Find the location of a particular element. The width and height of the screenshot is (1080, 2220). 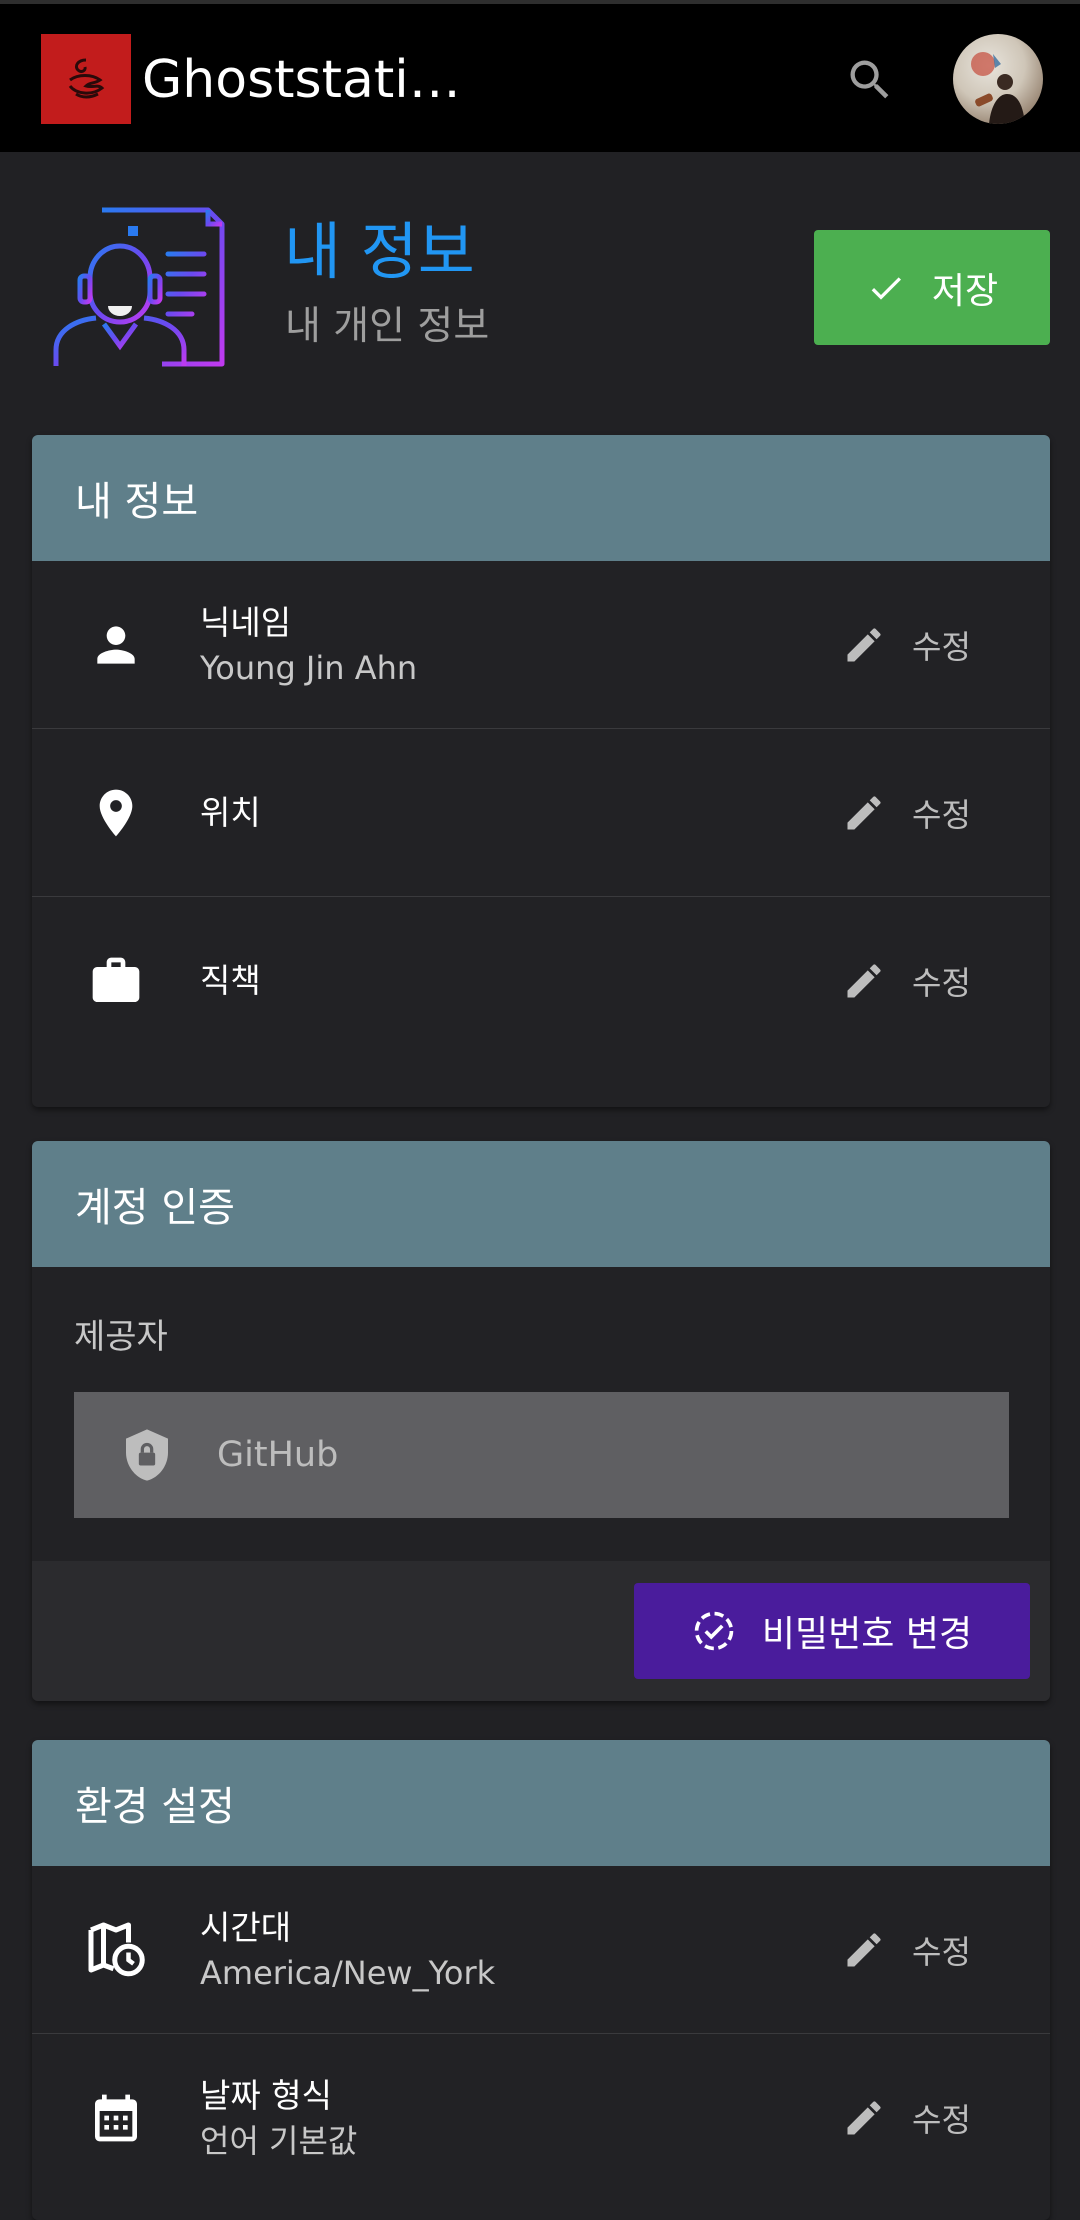

edit-location-button: 수정 is located at coordinates (906, 813).